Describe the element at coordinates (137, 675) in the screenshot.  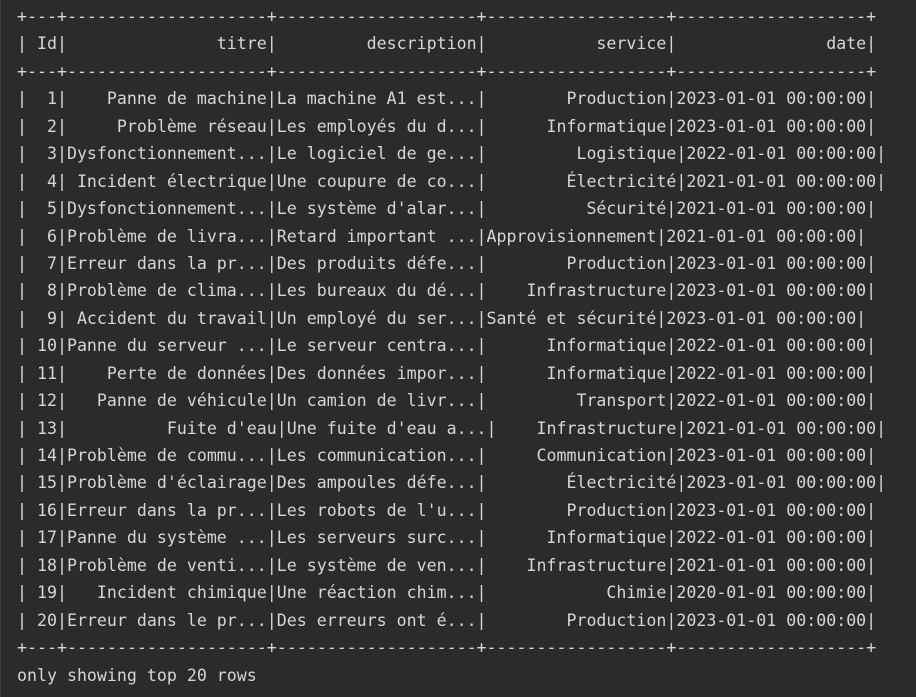
I see `footer-message: only showing top 20 rows` at that location.